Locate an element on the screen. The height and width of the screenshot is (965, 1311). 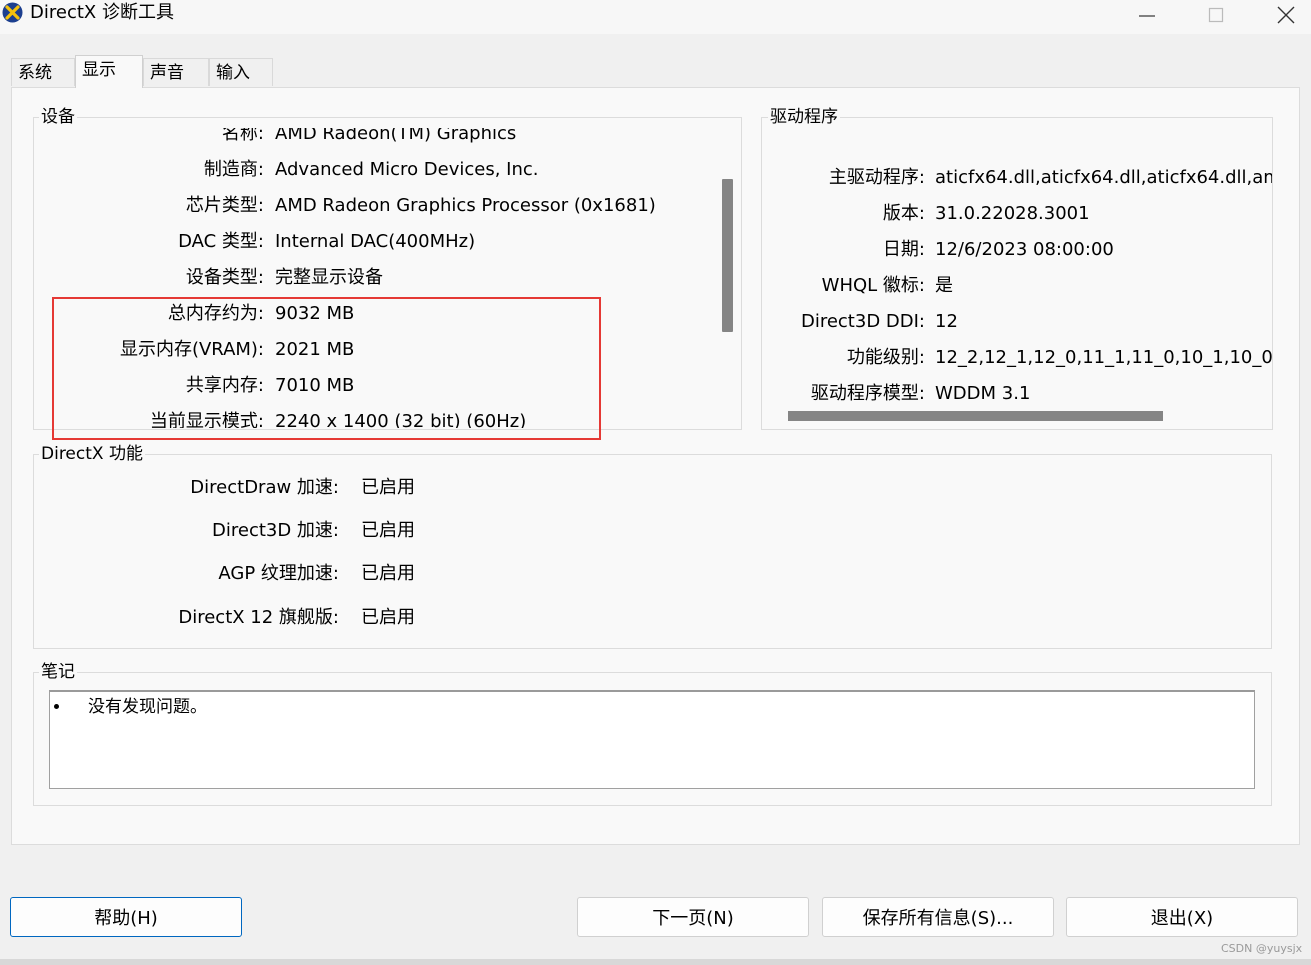
whql-label: WHQL 徽标: is located at coordinates (873, 285).